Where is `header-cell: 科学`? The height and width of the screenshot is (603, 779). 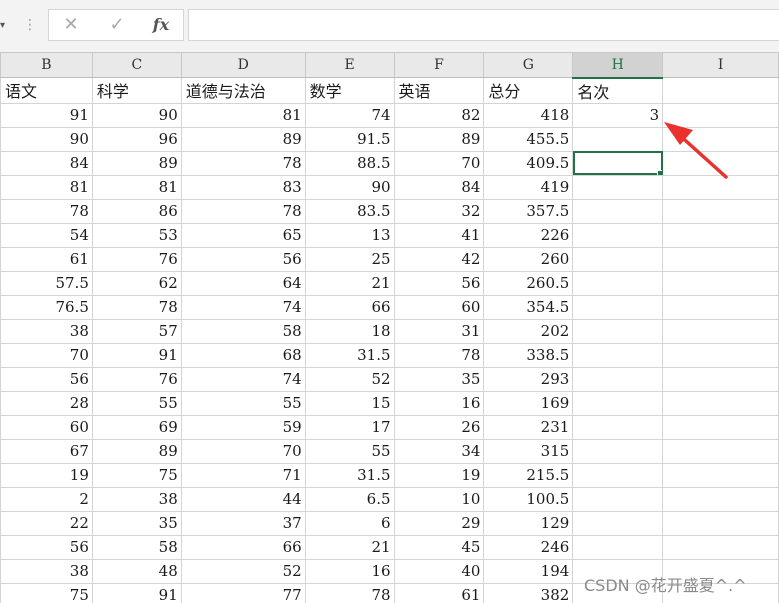 header-cell: 科学 is located at coordinates (136, 90).